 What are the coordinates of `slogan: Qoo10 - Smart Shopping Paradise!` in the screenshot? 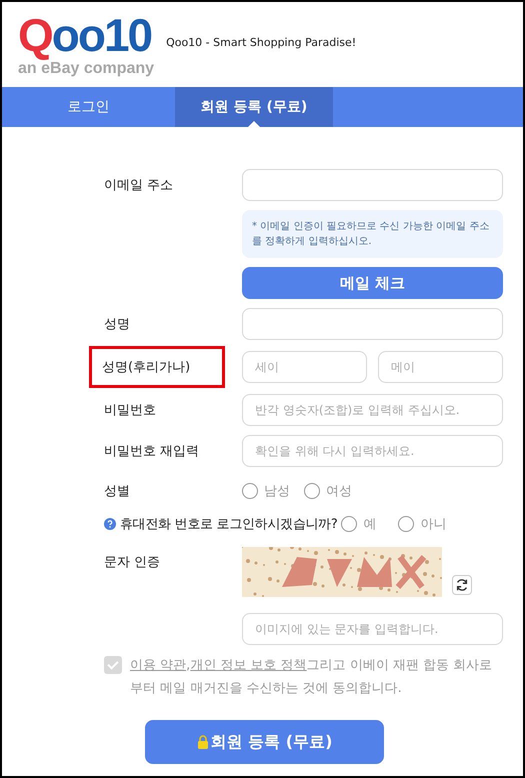 It's located at (261, 42).